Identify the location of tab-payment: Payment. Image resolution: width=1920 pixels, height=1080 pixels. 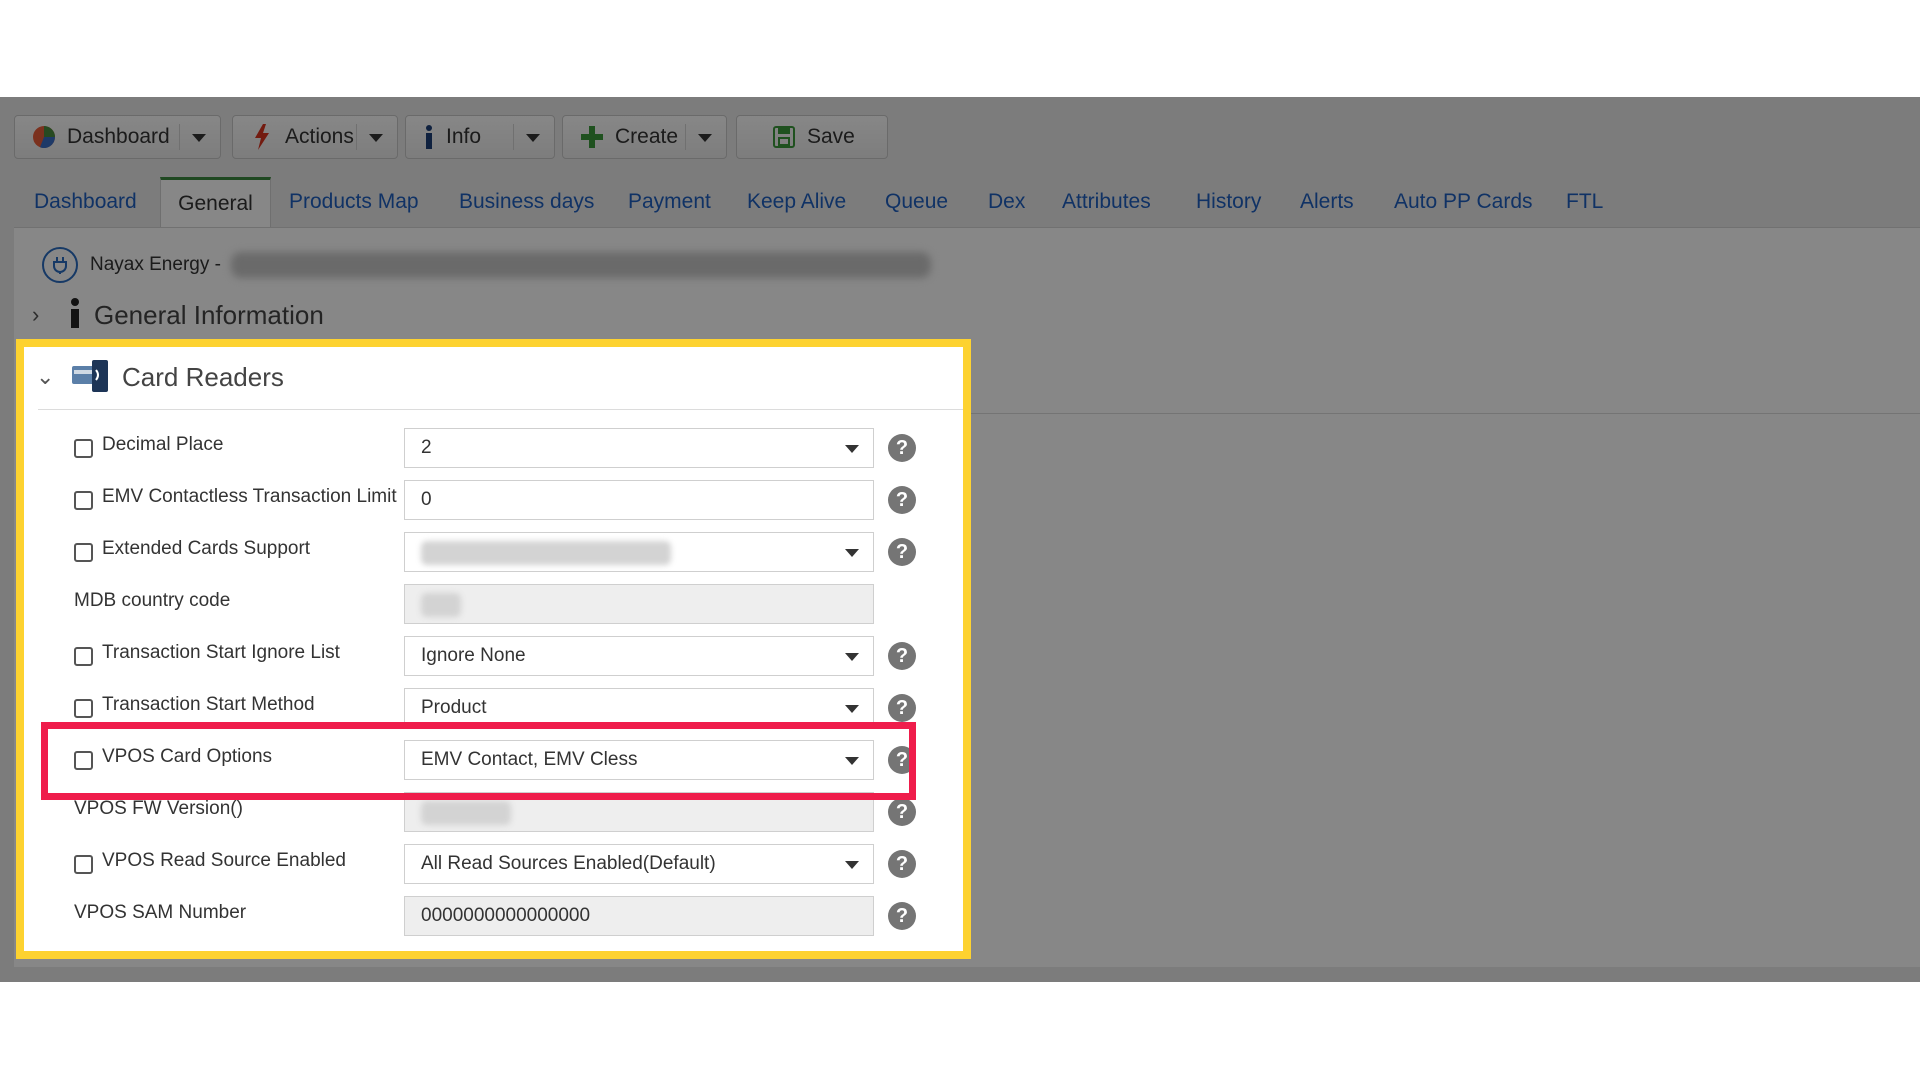
(669, 202).